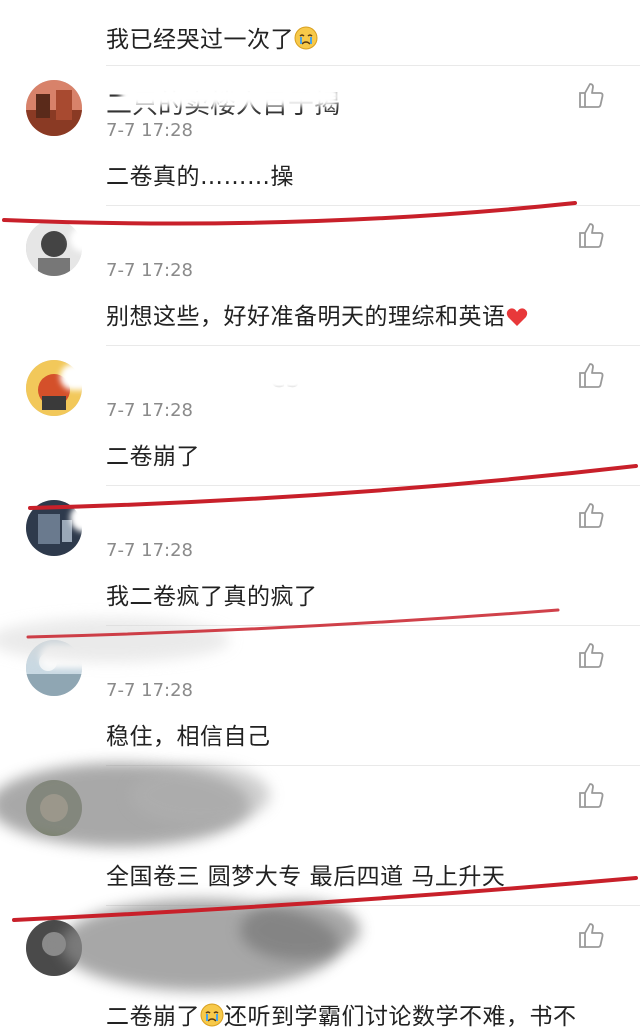 This screenshot has width=640, height=1028. What do you see at coordinates (153, 457) in the screenshot?
I see `comment-text: 二卷崩了` at bounding box center [153, 457].